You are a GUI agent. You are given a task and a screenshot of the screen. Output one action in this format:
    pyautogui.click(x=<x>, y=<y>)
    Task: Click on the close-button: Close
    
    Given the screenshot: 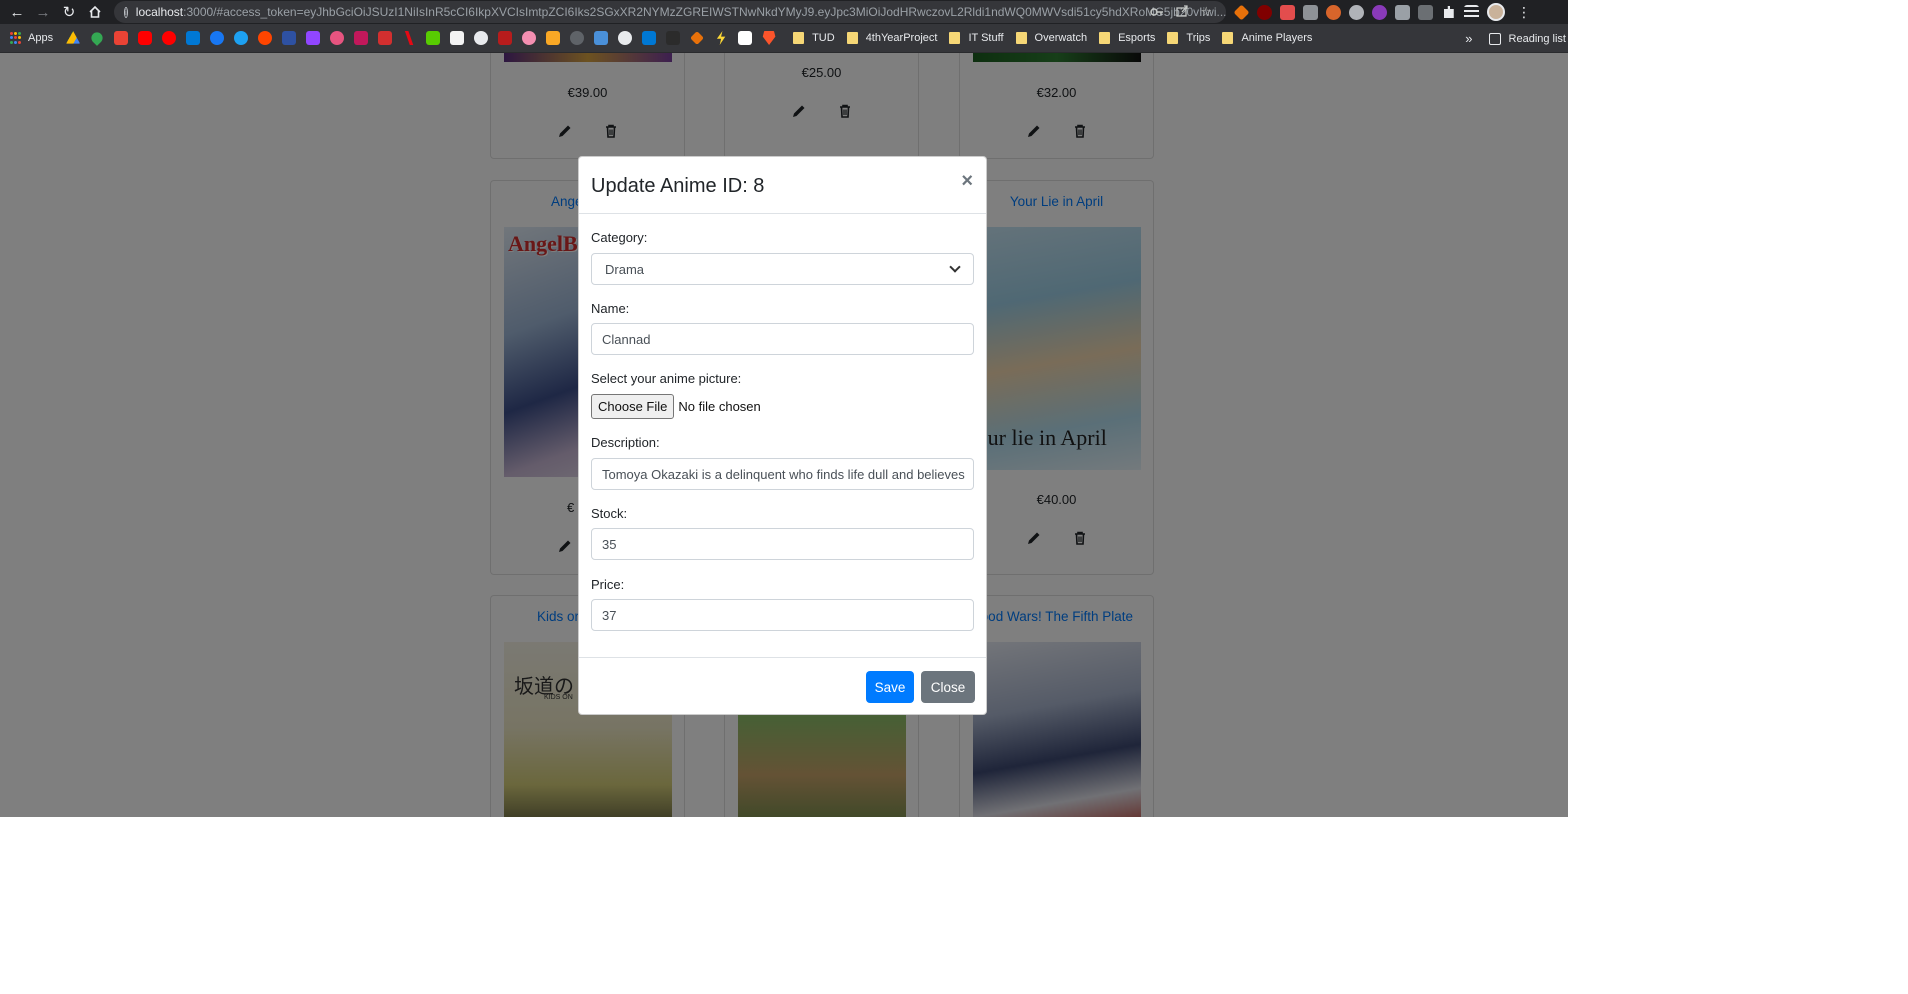 What is the action you would take?
    pyautogui.click(x=948, y=687)
    